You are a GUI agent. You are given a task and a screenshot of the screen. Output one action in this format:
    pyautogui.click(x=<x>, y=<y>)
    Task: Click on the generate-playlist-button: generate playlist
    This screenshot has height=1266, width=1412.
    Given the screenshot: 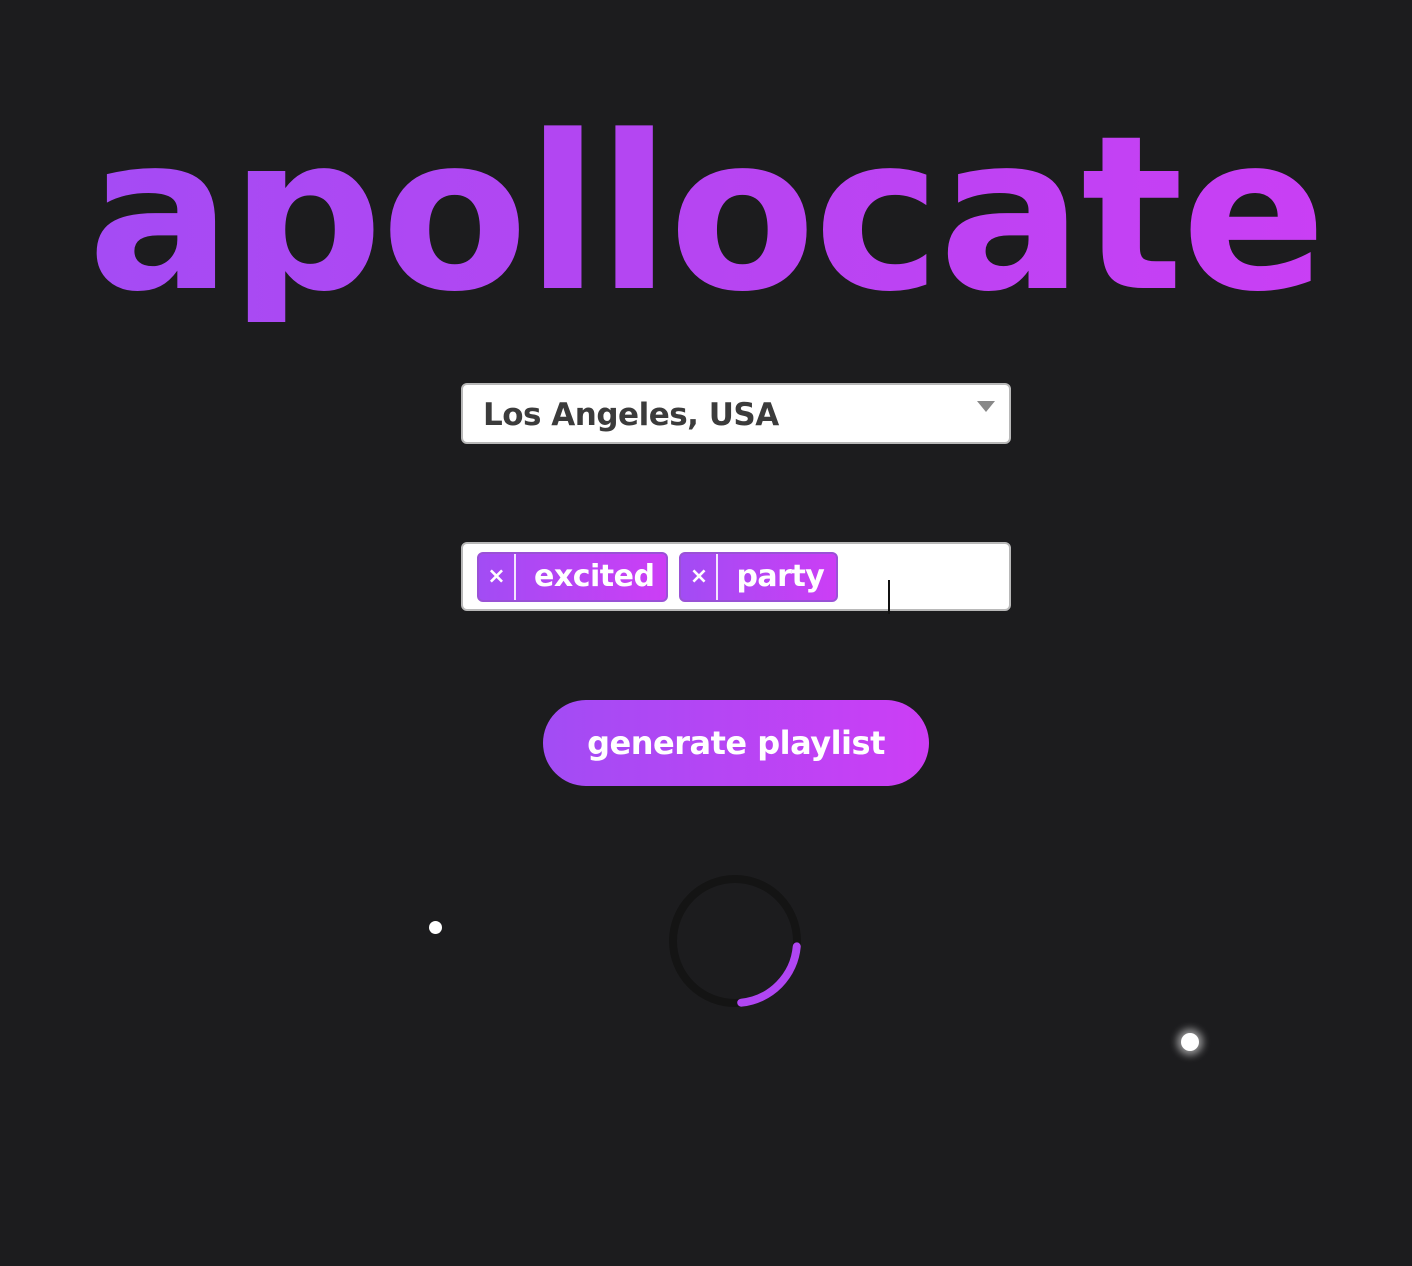 What is the action you would take?
    pyautogui.click(x=736, y=743)
    